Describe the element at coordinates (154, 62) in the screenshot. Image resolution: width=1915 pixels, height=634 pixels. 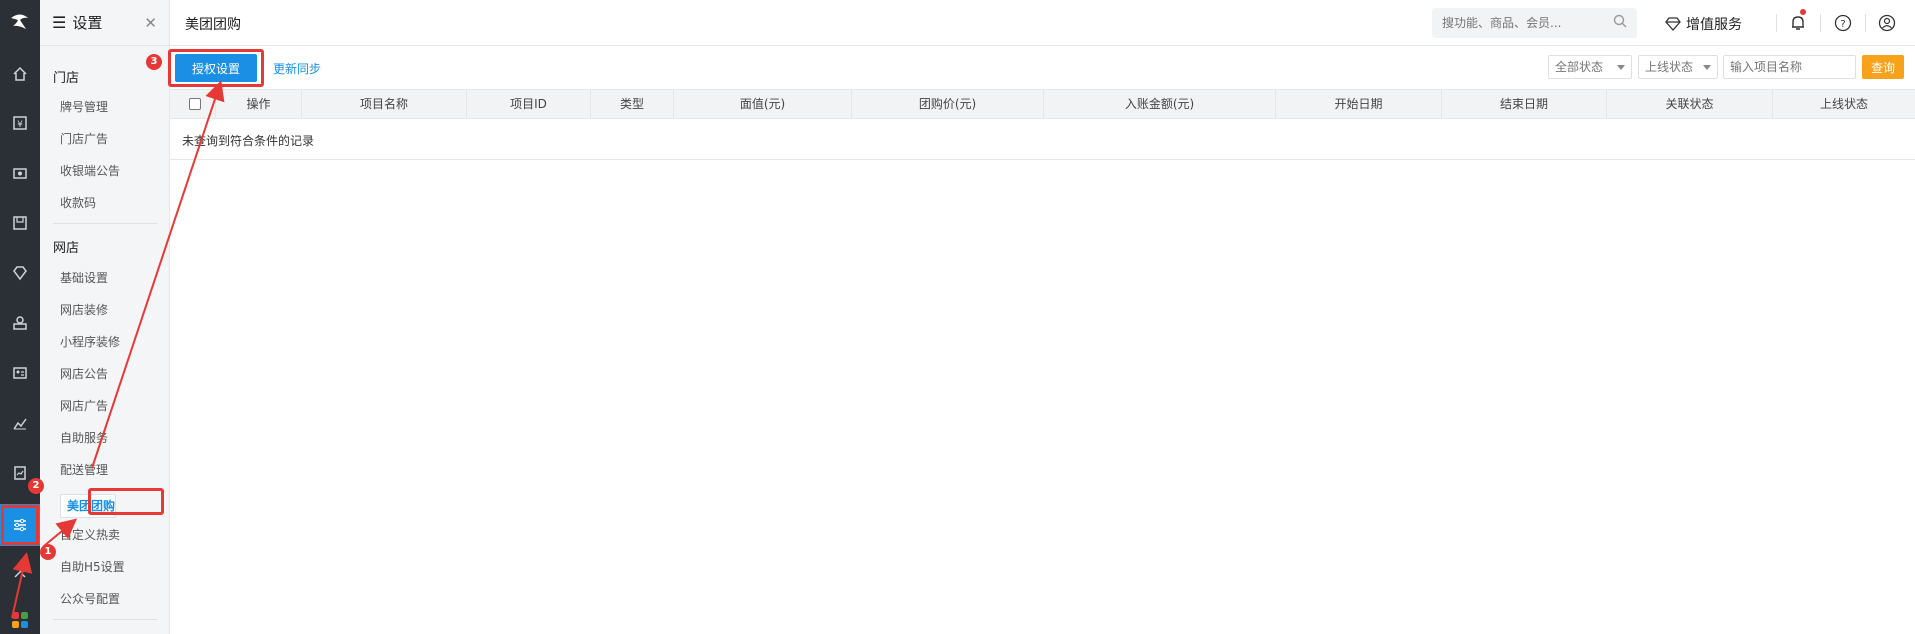
I see `annotation-badge-3: 3` at that location.